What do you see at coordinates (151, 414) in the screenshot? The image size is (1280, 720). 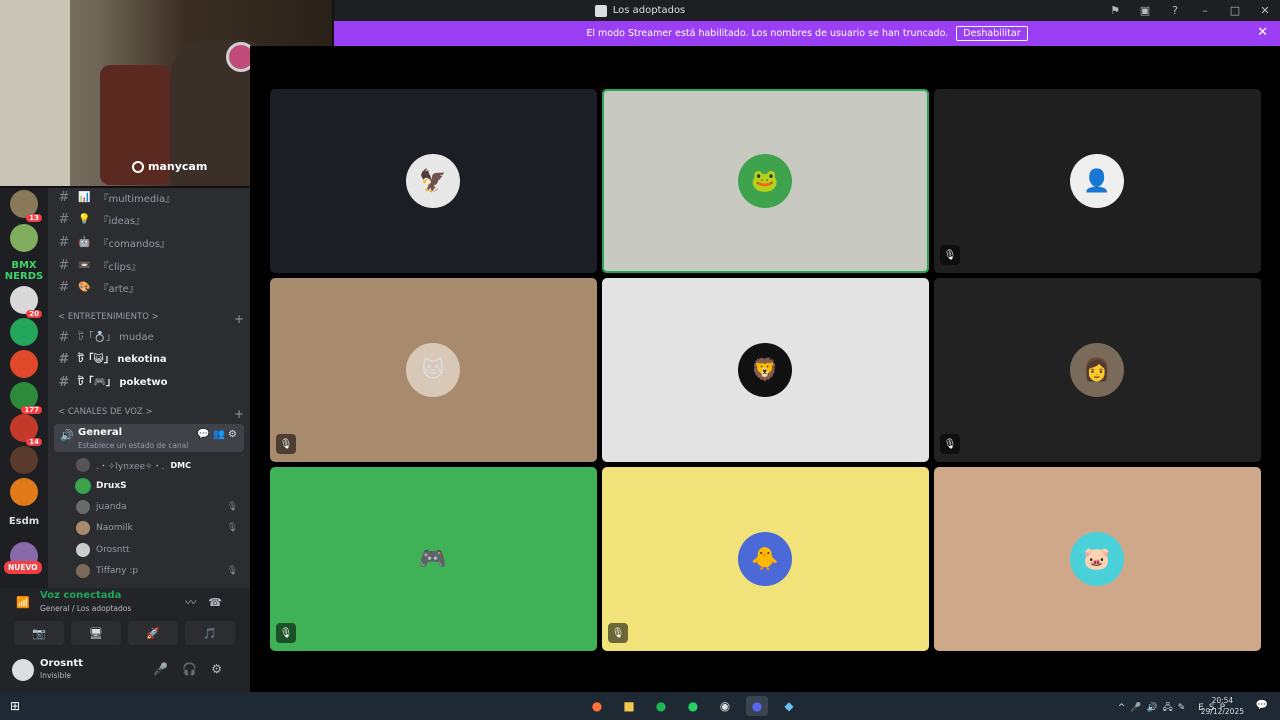 I see `category-voz: < CANALES DE VOZ > +` at bounding box center [151, 414].